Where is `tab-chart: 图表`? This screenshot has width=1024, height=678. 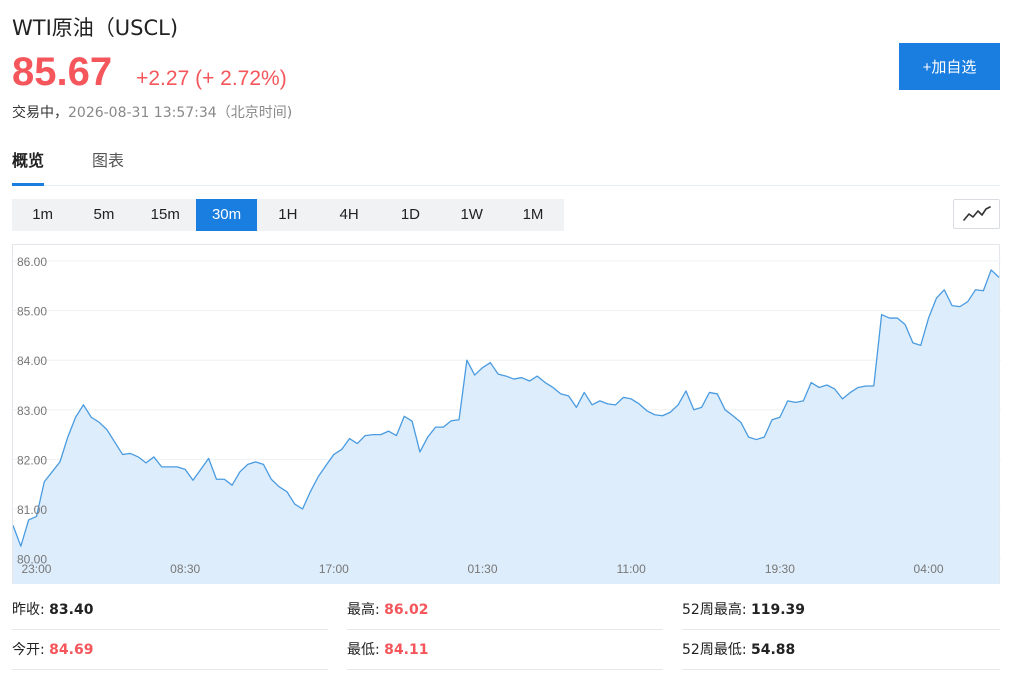
tab-chart: 图表 is located at coordinates (108, 167).